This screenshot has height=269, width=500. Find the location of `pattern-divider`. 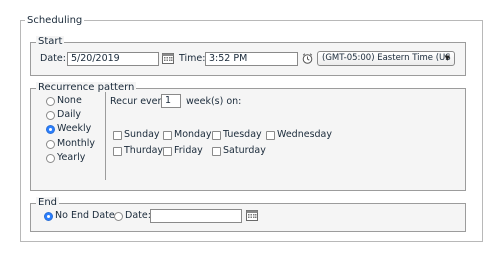

pattern-divider is located at coordinates (105, 136).